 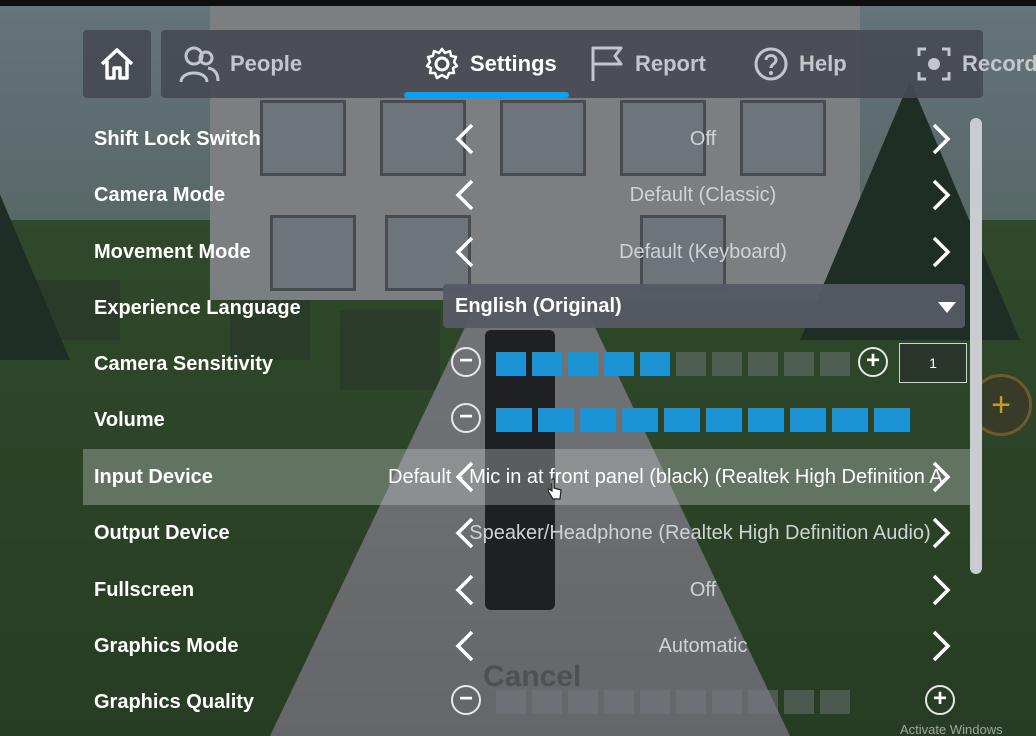 What do you see at coordinates (703, 646) in the screenshot?
I see `setting-value: Automatic` at bounding box center [703, 646].